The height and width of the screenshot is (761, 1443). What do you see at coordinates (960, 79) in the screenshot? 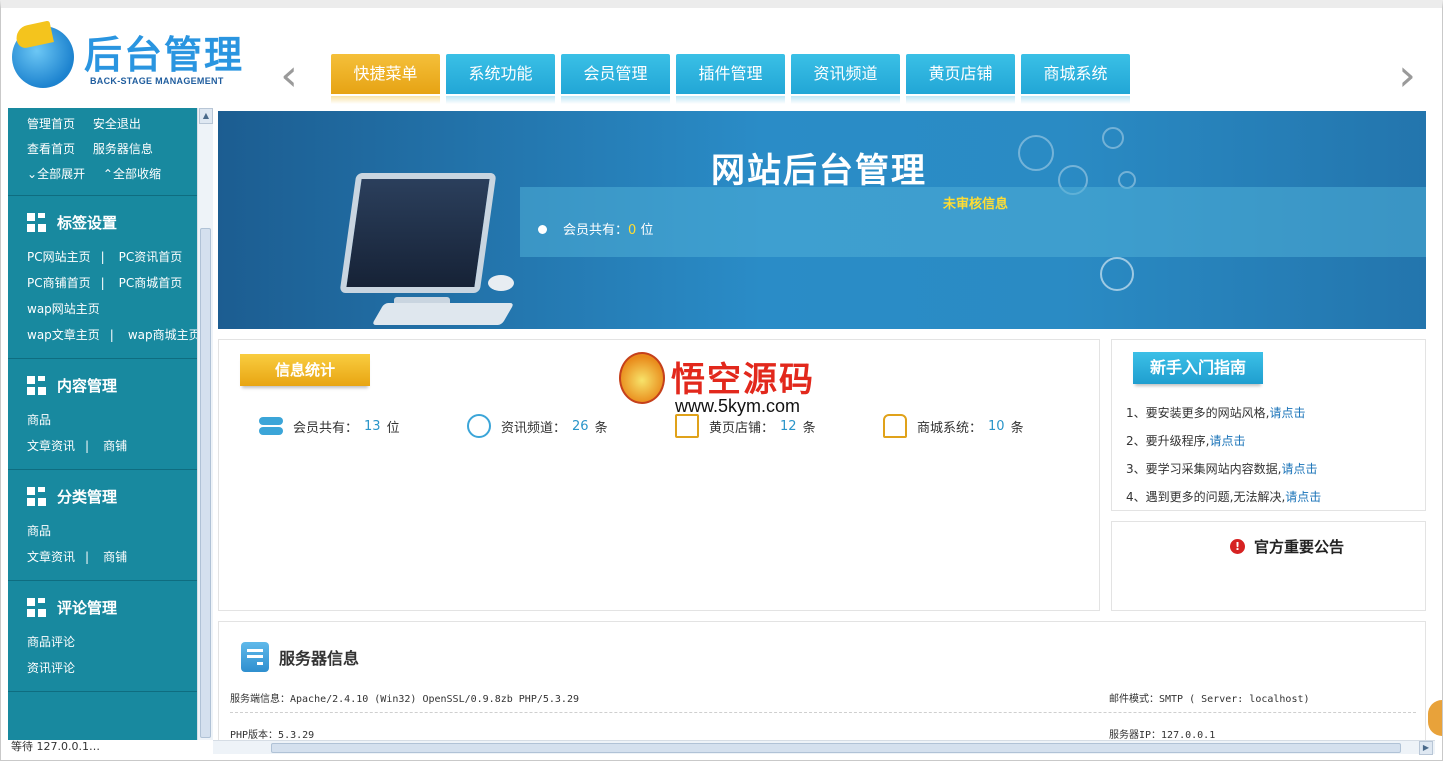
I see `tab-yellow-pages: 黄页店铺` at bounding box center [960, 79].